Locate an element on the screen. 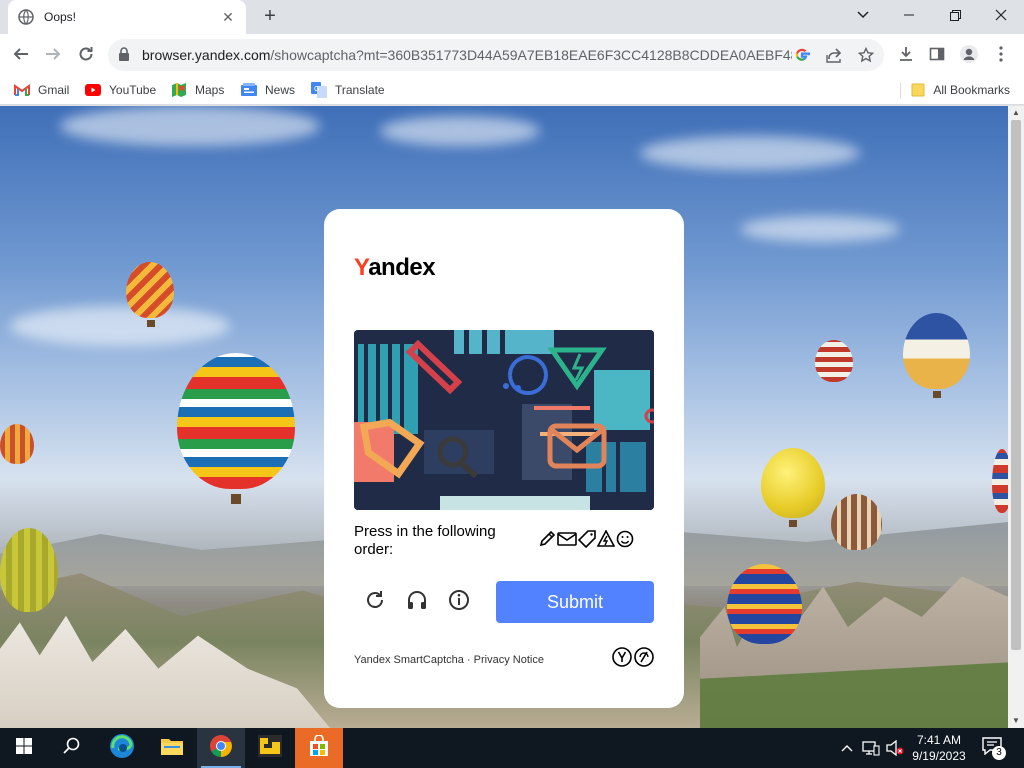 This screenshot has height=768, width=1024. balloon-striped-right is located at coordinates (834, 361).